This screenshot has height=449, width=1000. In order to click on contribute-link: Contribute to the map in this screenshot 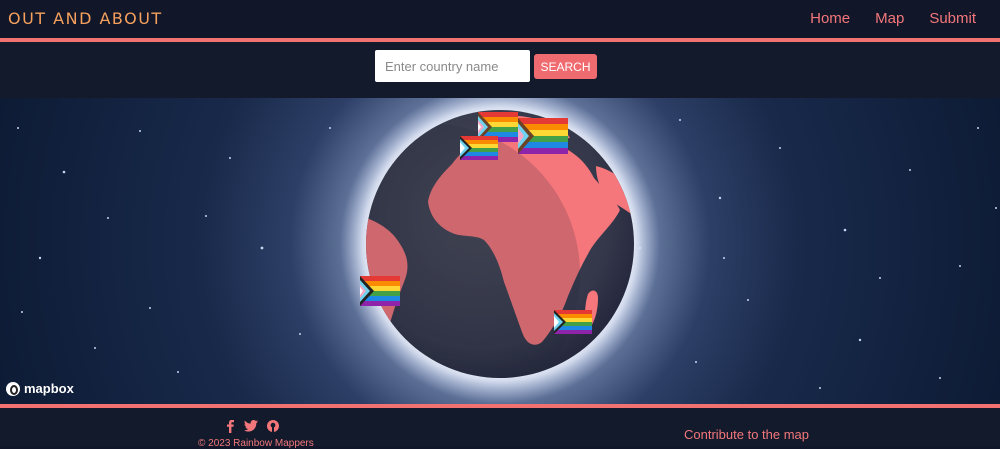, I will do `click(746, 434)`.